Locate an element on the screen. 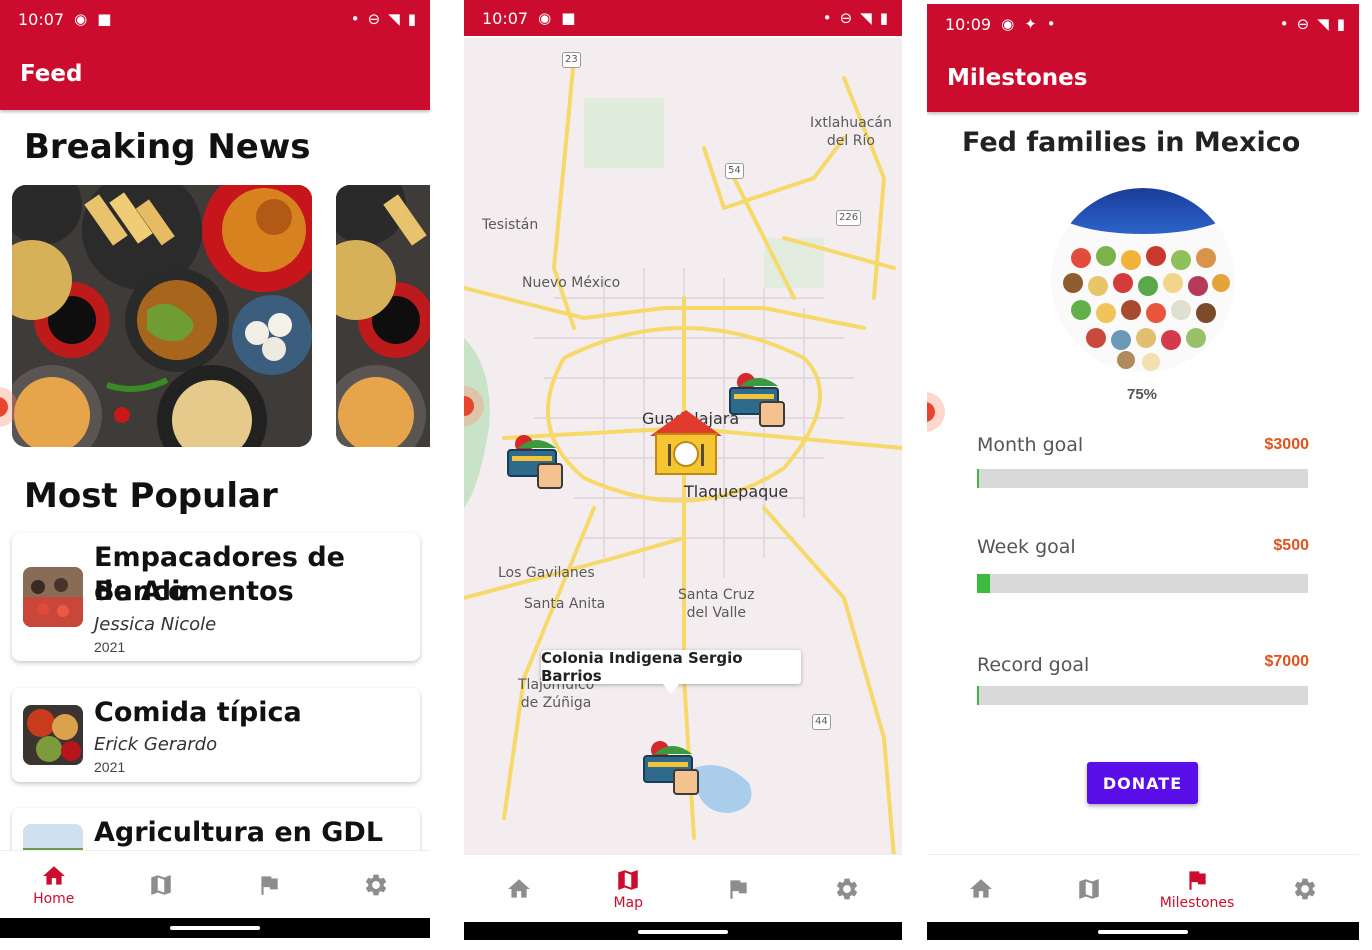 Image resolution: width=1372 pixels, height=950 pixels. percent-label: 75% is located at coordinates (1142, 394).